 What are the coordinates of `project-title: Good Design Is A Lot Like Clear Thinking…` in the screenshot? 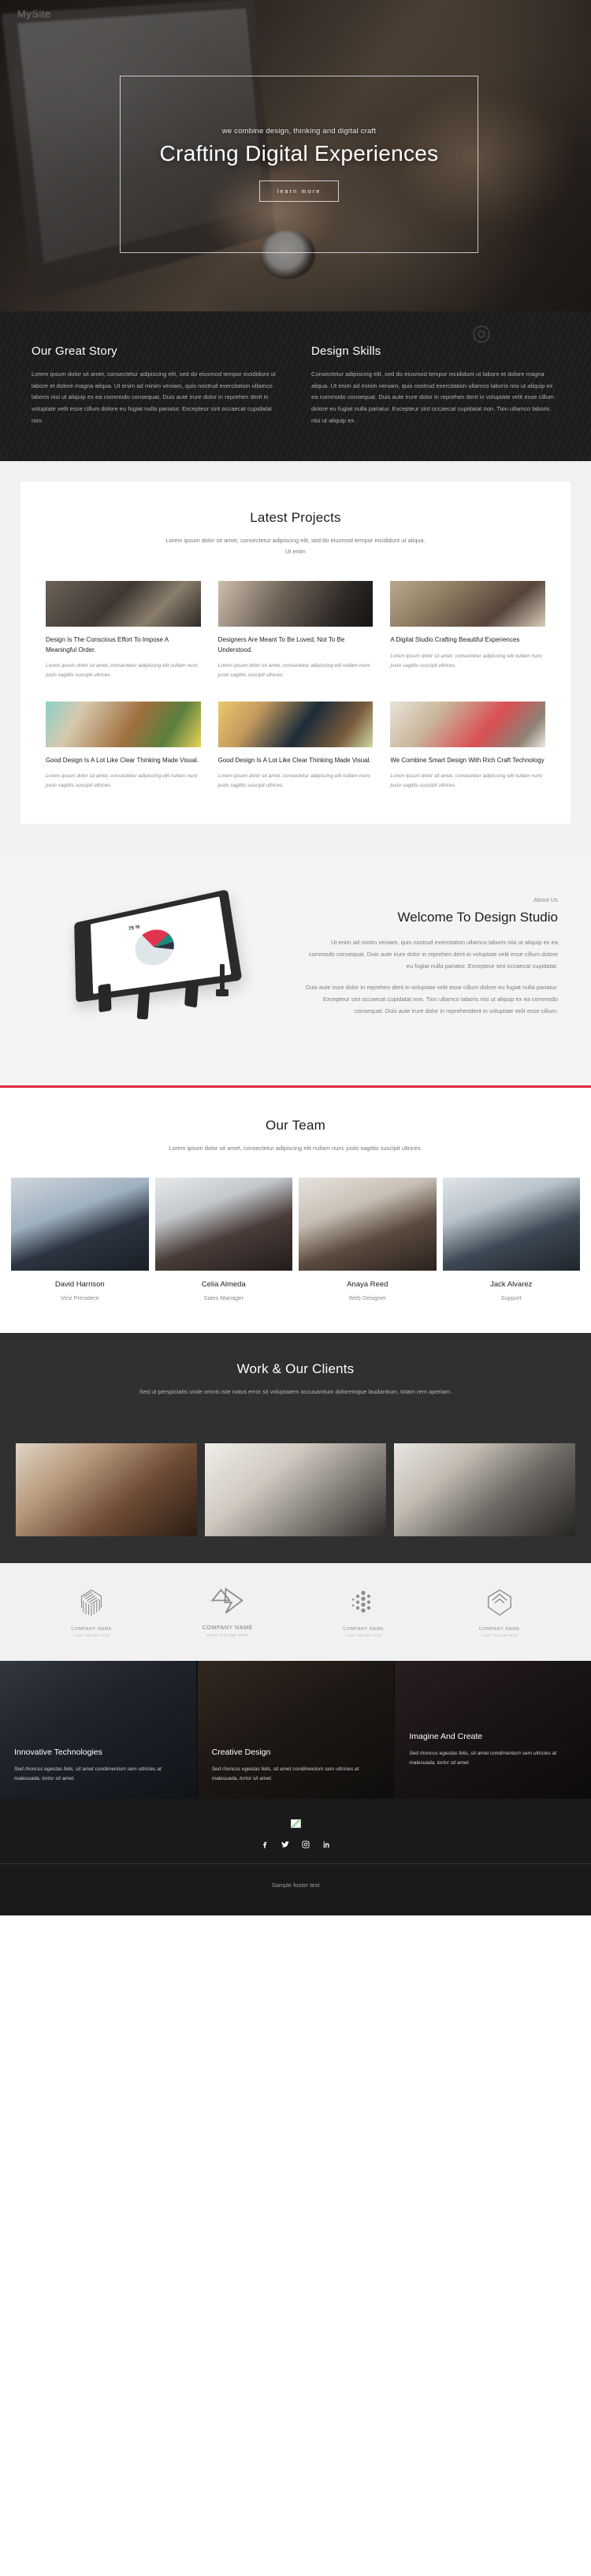 It's located at (122, 760).